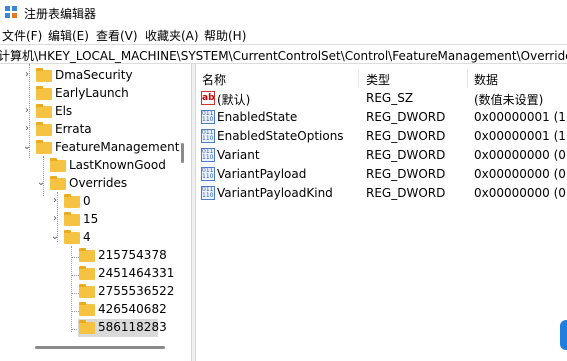 The height and width of the screenshot is (361, 567). What do you see at coordinates (11, 12) in the screenshot?
I see `regedit-app-icon` at bounding box center [11, 12].